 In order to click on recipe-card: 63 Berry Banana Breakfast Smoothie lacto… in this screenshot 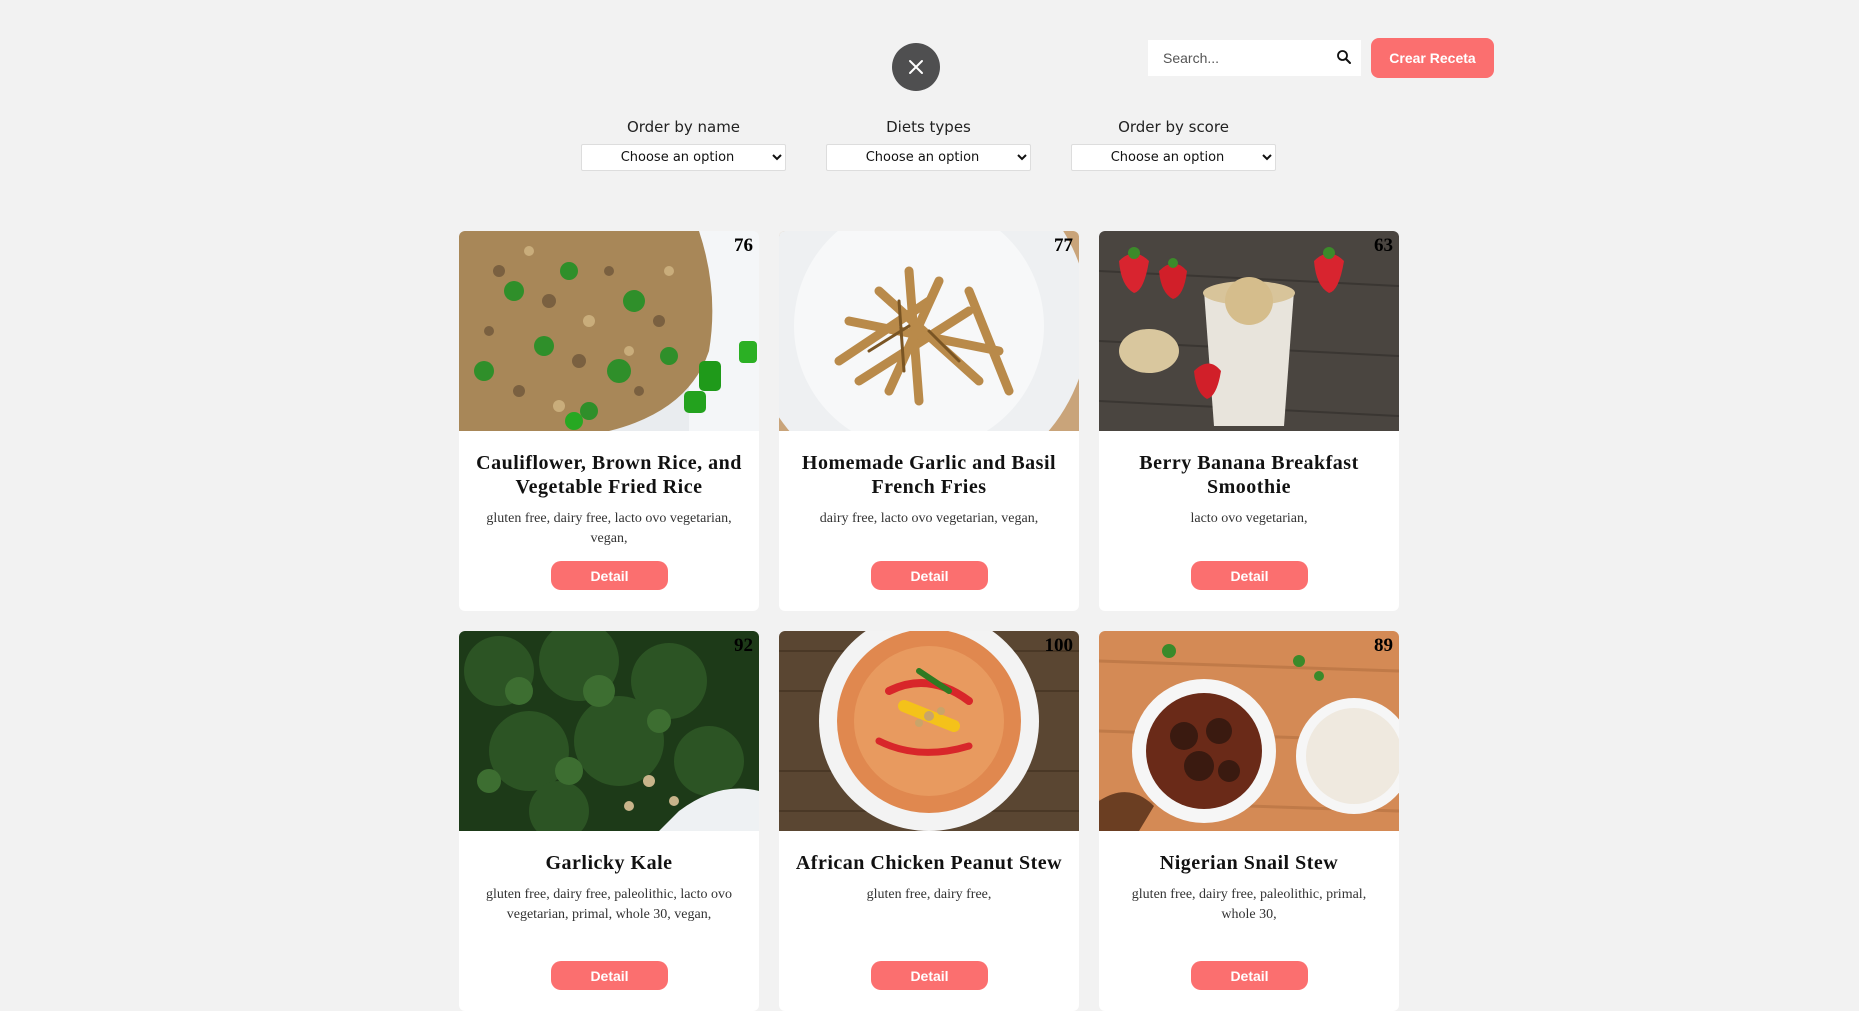, I will do `click(1249, 421)`.